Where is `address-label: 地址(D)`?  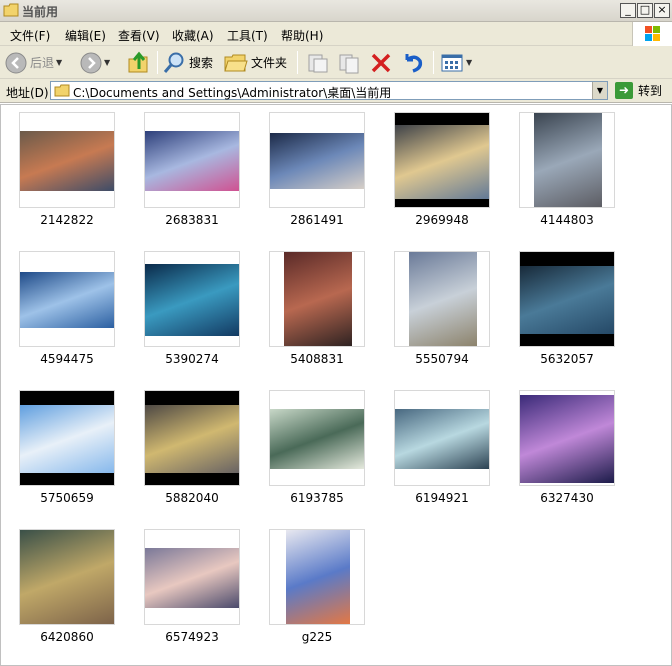
address-label: 地址(D) is located at coordinates (27, 93).